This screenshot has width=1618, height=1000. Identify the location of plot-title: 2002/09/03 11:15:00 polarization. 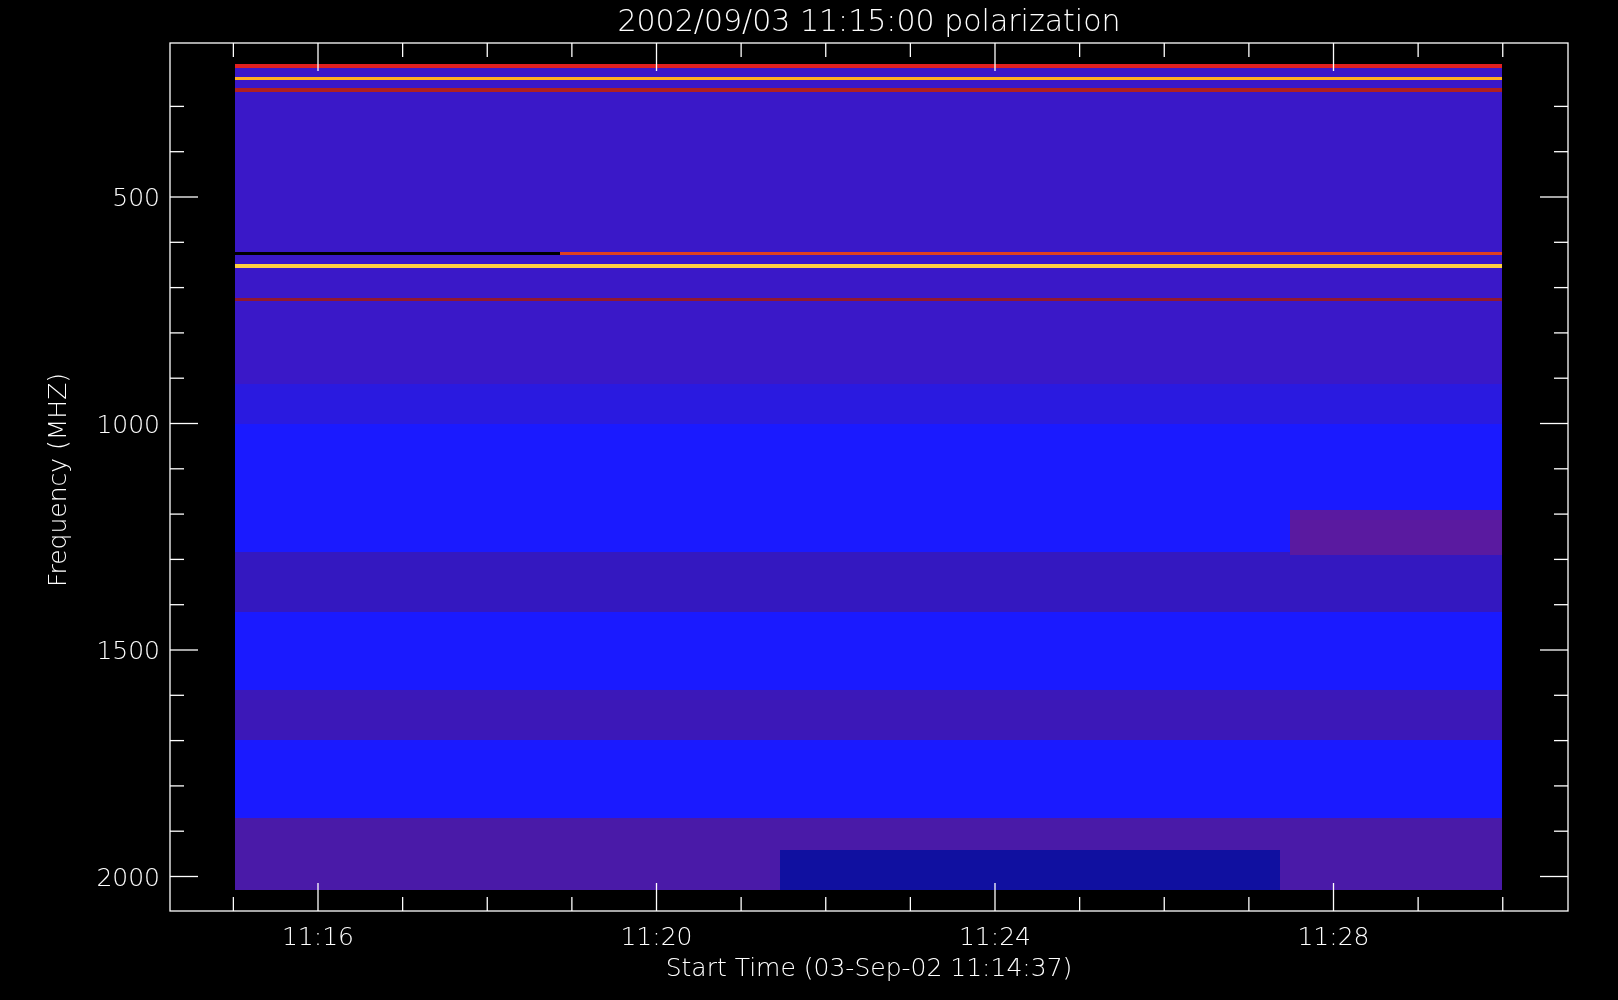
(869, 20).